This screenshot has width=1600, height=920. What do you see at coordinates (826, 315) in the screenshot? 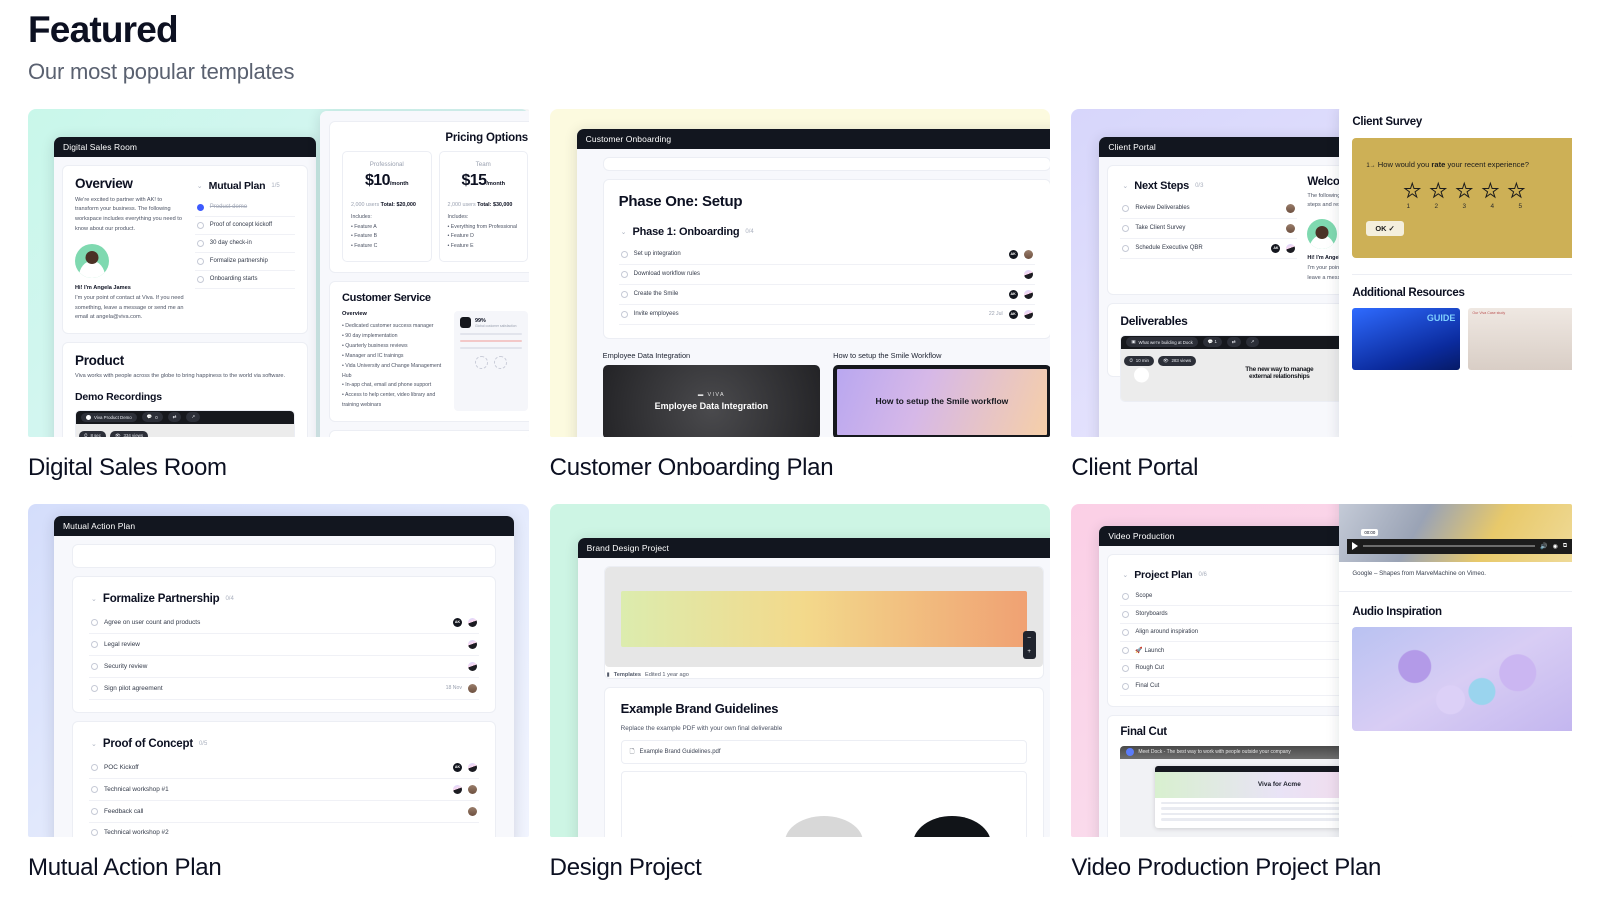
I see `list-item: Invite employees 22 Jul AK` at bounding box center [826, 315].